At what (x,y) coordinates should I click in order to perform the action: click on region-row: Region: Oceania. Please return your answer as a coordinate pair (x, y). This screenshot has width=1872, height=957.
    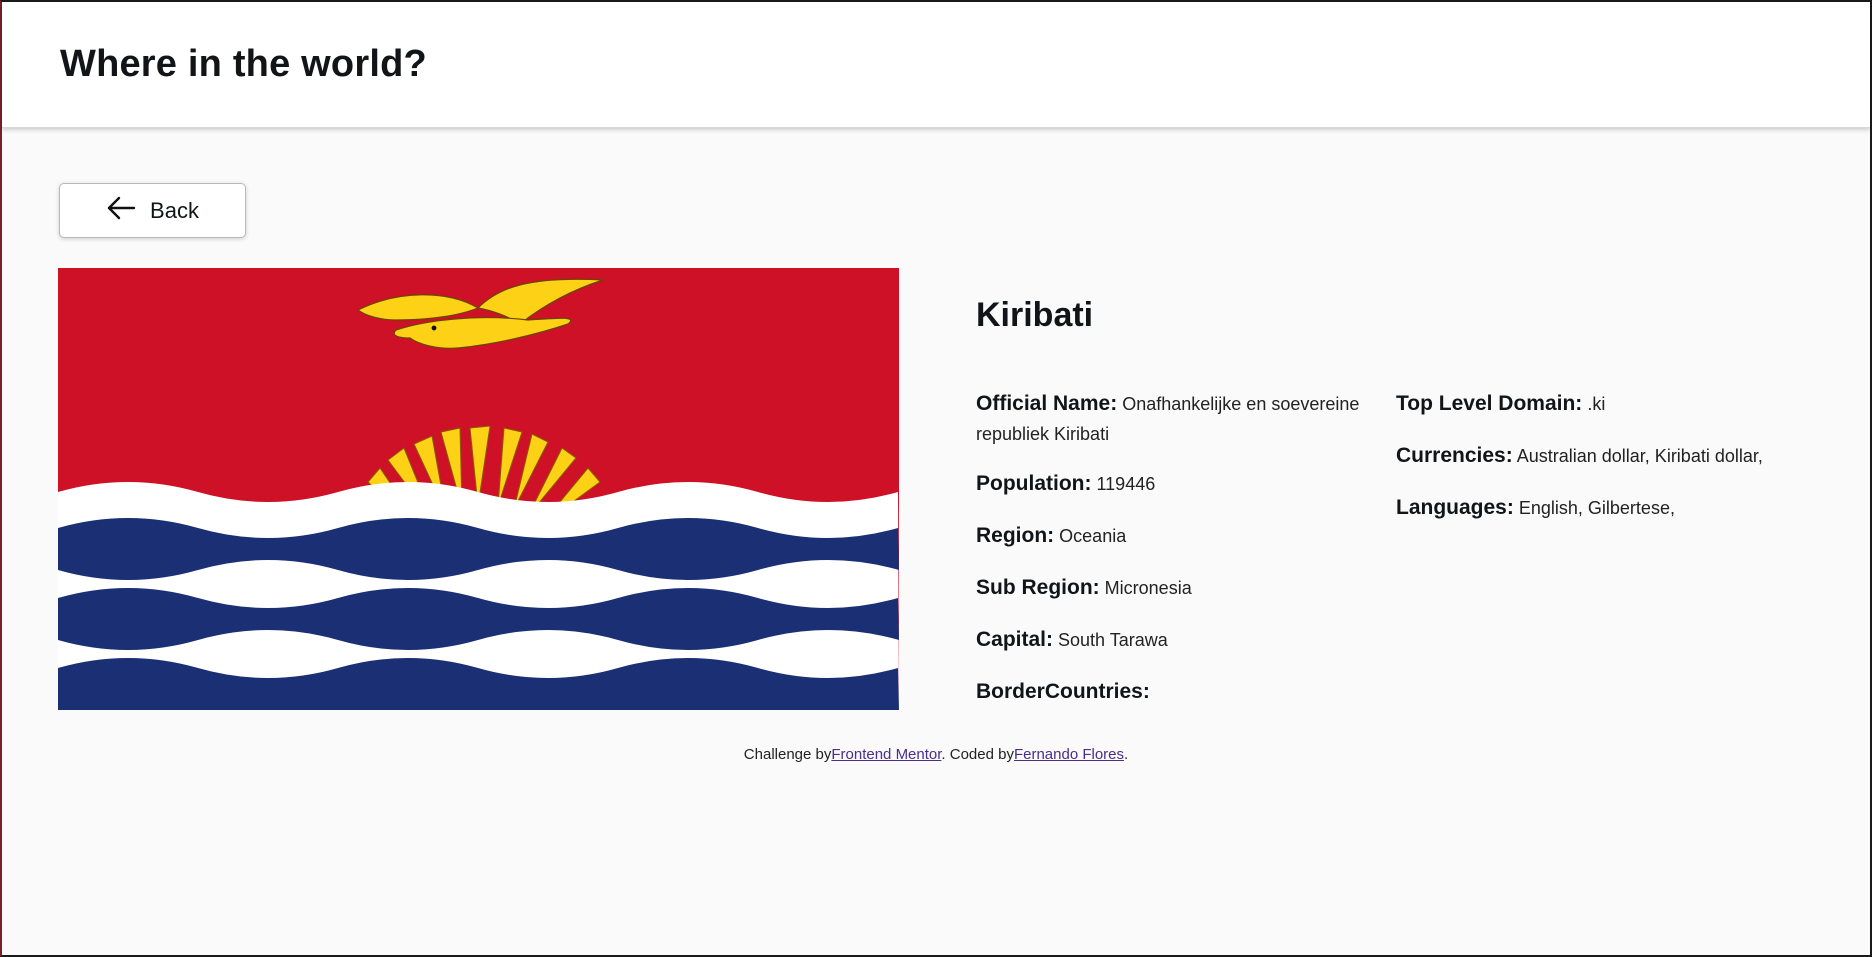
    Looking at the image, I should click on (1176, 536).